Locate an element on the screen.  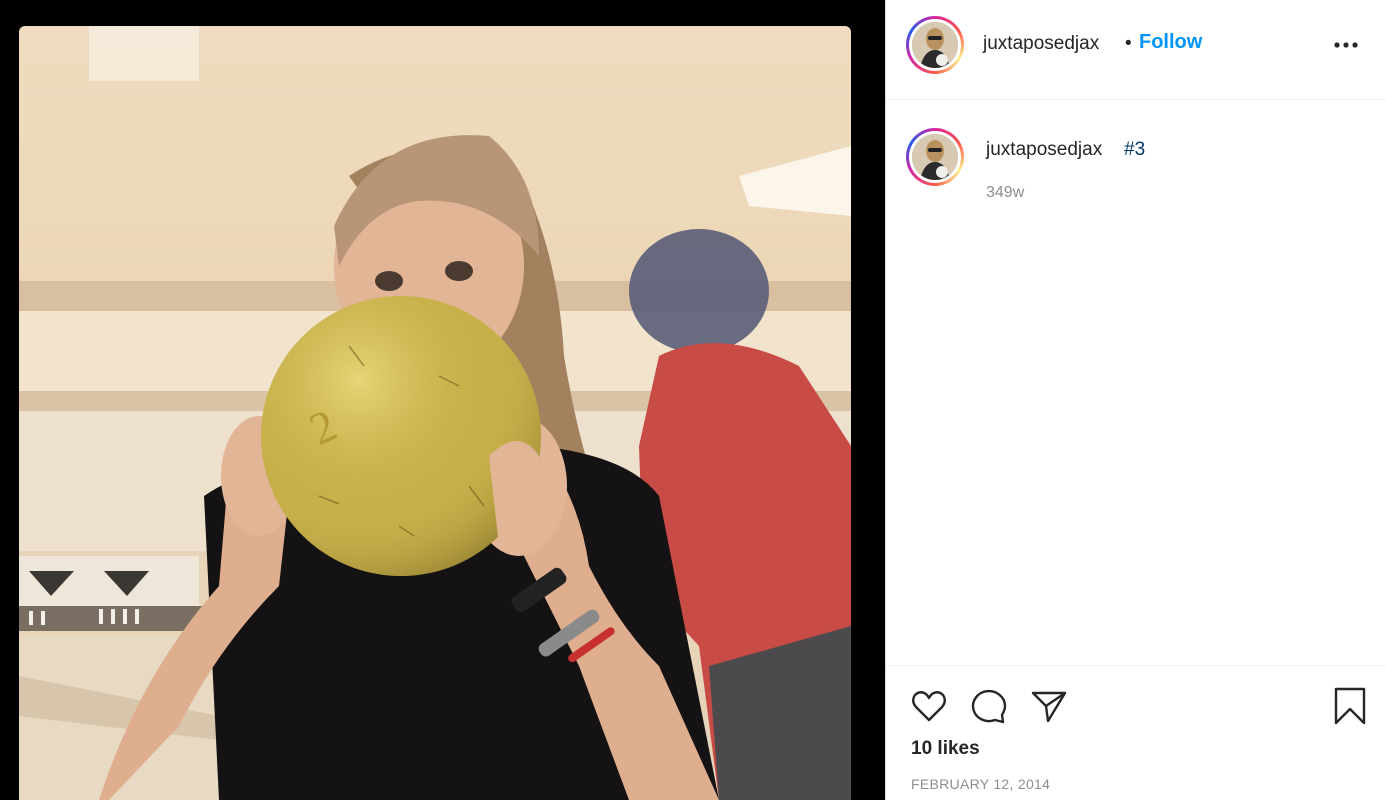
story-ring is located at coordinates (935, 45).